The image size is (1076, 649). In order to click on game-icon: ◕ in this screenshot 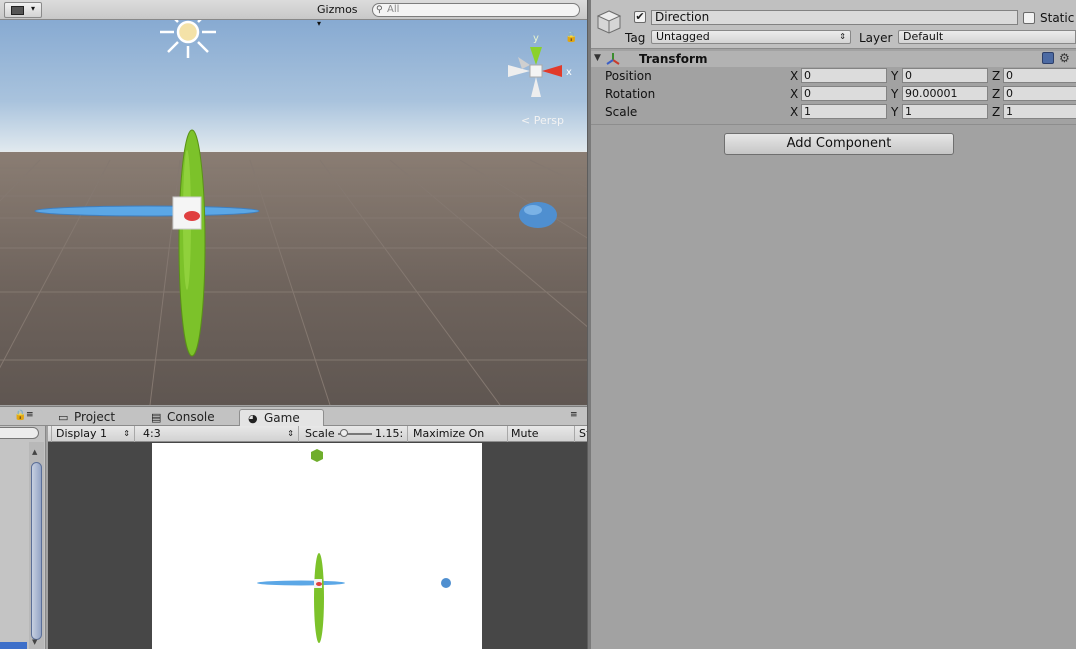, I will do `click(253, 418)`.